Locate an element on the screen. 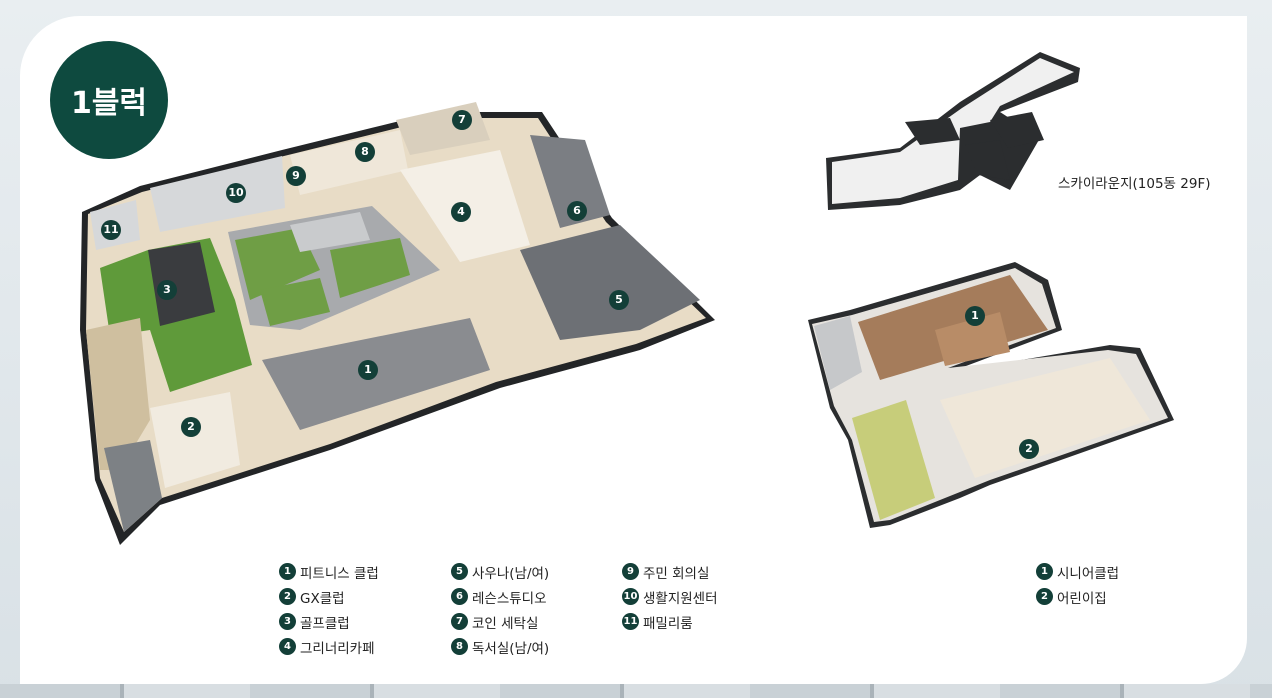 The width and height of the screenshot is (1272, 698). legend-column-1: 1 피트니스 클럽 2 GX클럽 3 골프클럽 4 그리너리카페 is located at coordinates (329, 609).